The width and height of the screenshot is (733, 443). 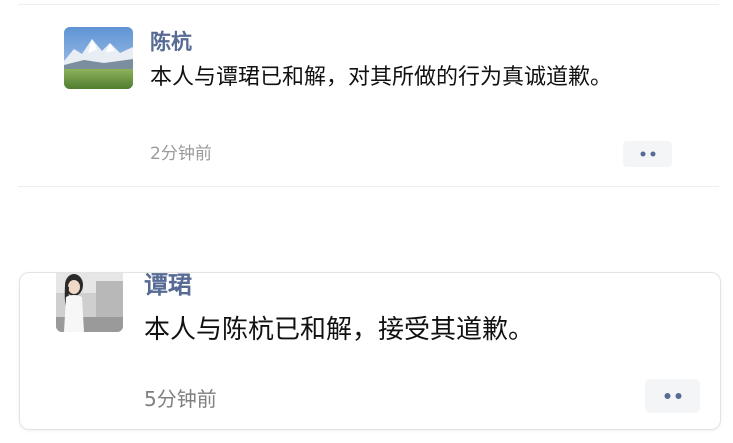 What do you see at coordinates (168, 286) in the screenshot?
I see `author-name: 谭珺` at bounding box center [168, 286].